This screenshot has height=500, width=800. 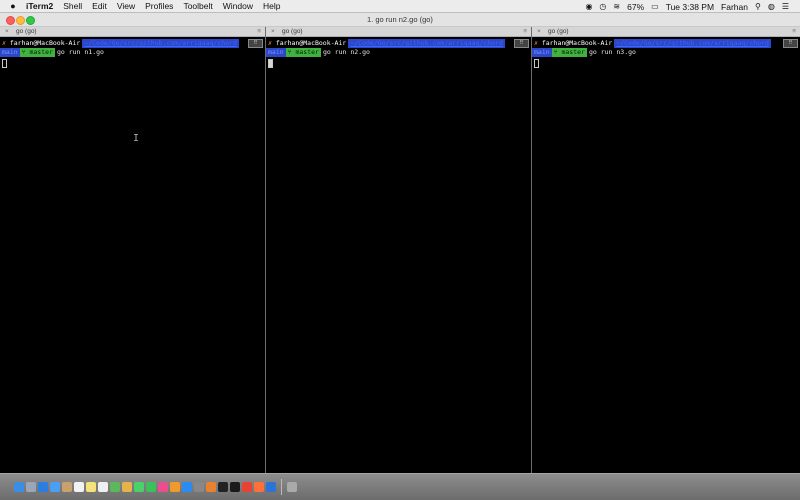 What do you see at coordinates (292, 487) in the screenshot?
I see `dock-trash-icon` at bounding box center [292, 487].